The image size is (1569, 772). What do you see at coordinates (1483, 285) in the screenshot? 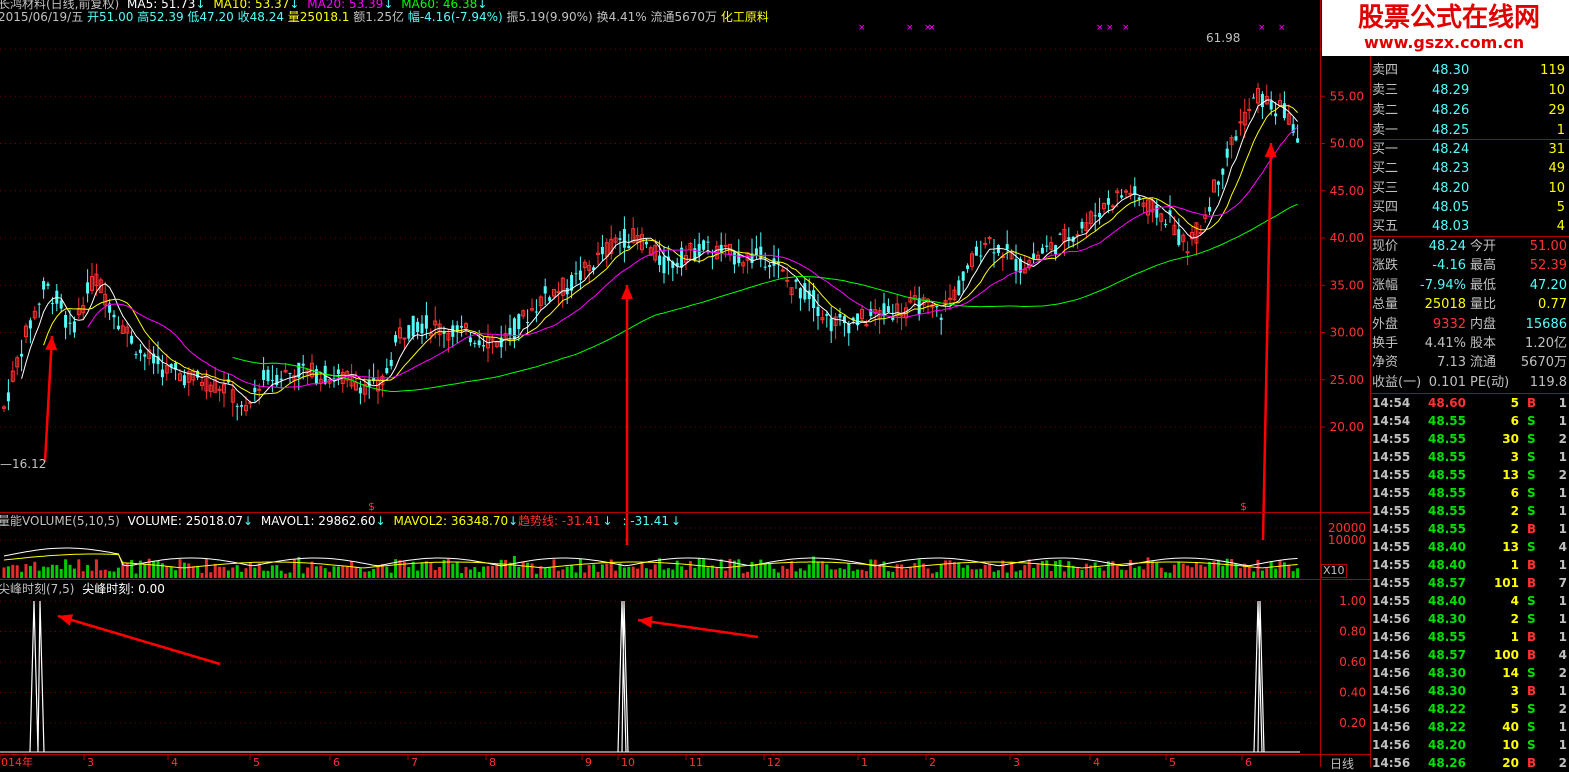
I see `stat-label: 最低` at bounding box center [1483, 285].